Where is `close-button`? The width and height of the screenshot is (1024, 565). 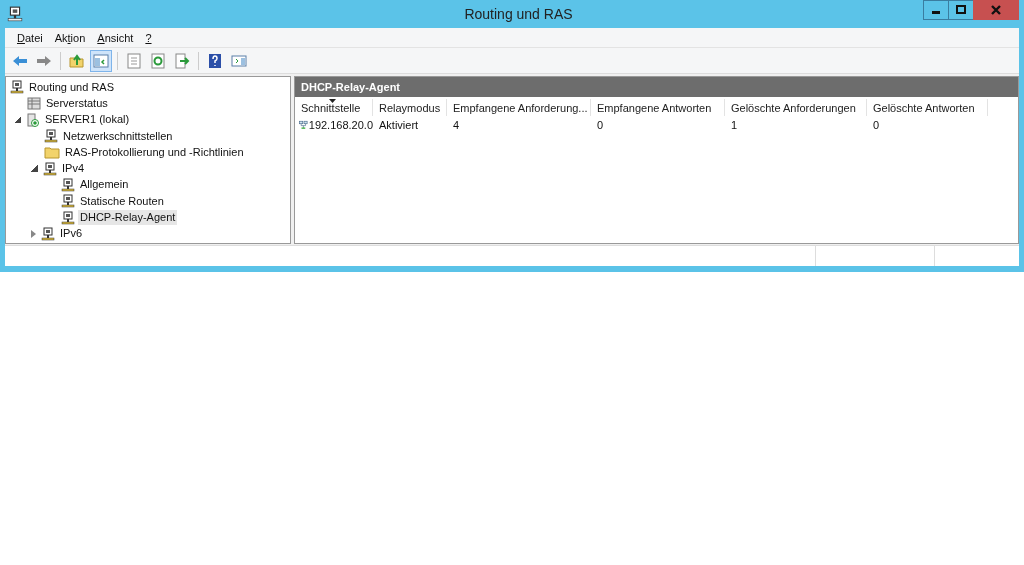
close-button is located at coordinates (996, 10).